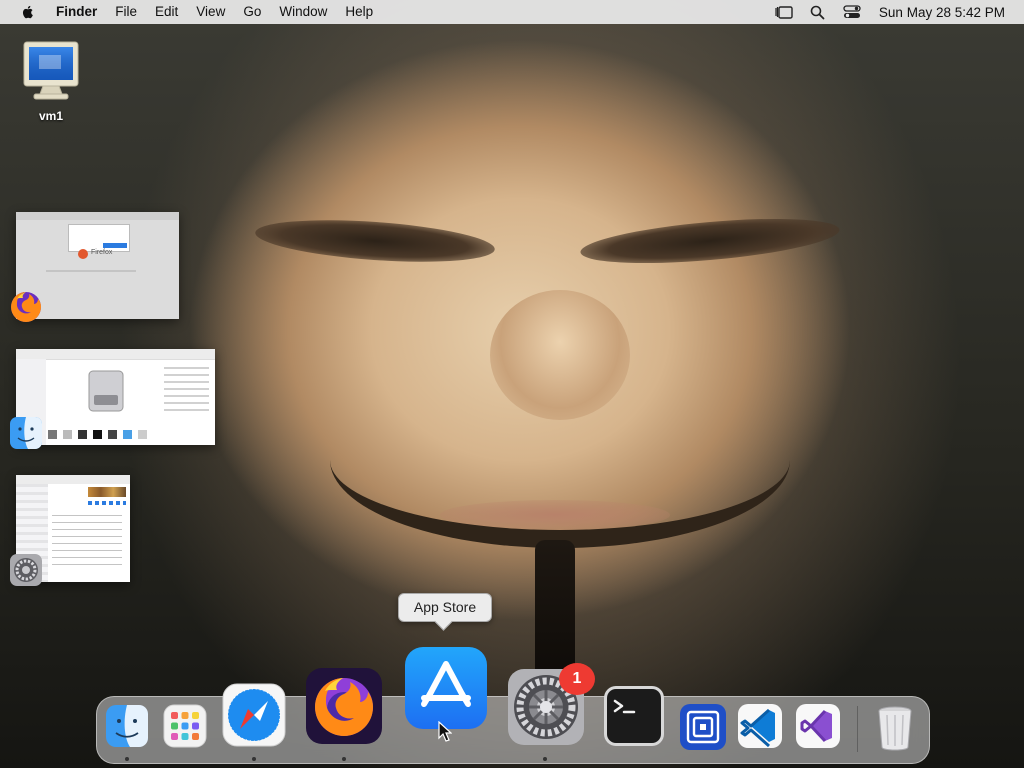 This screenshot has width=1024, height=768. Describe the element at coordinates (577, 679) in the screenshot. I see `notification-badge: 1` at that location.